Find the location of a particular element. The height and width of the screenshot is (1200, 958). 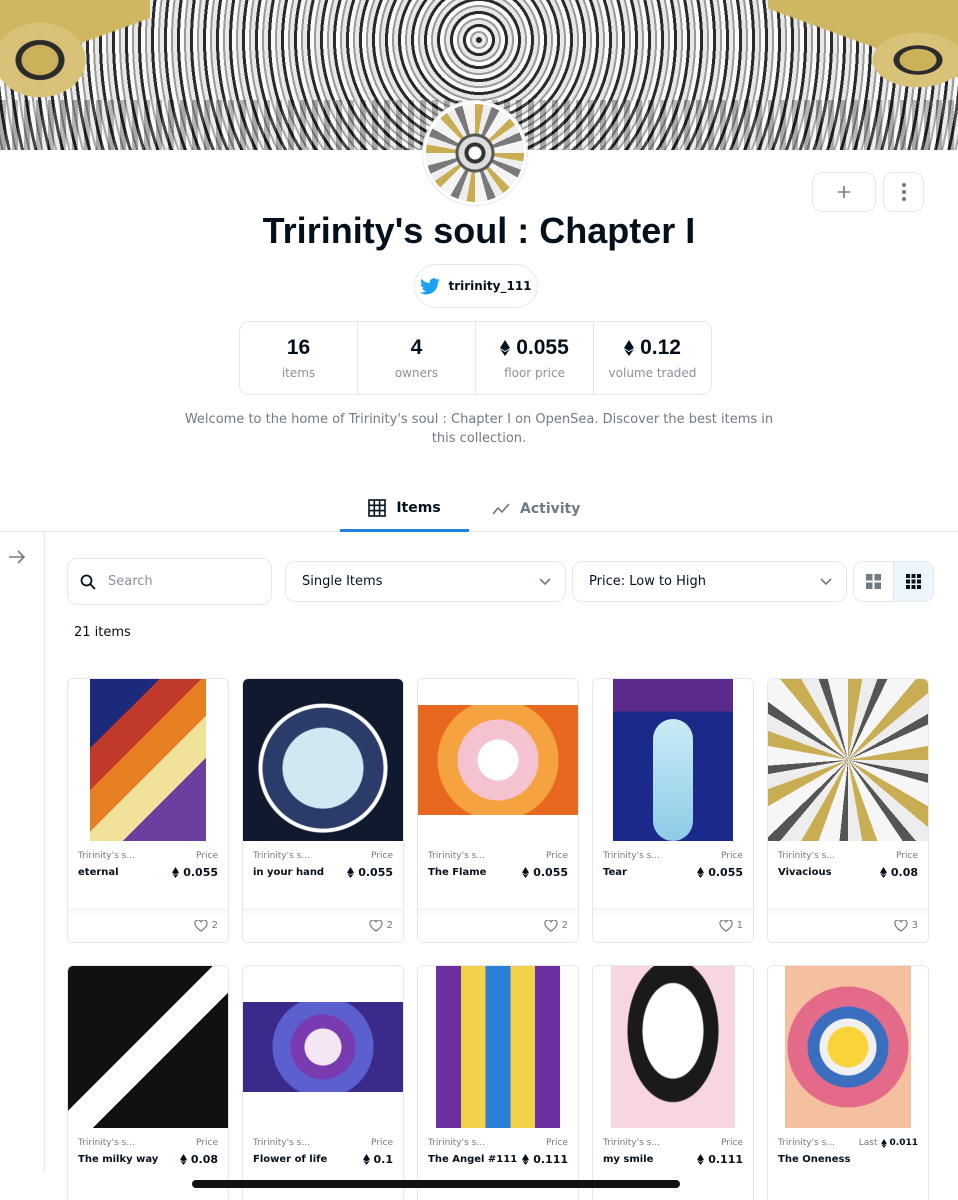

more-options-button is located at coordinates (903, 192).